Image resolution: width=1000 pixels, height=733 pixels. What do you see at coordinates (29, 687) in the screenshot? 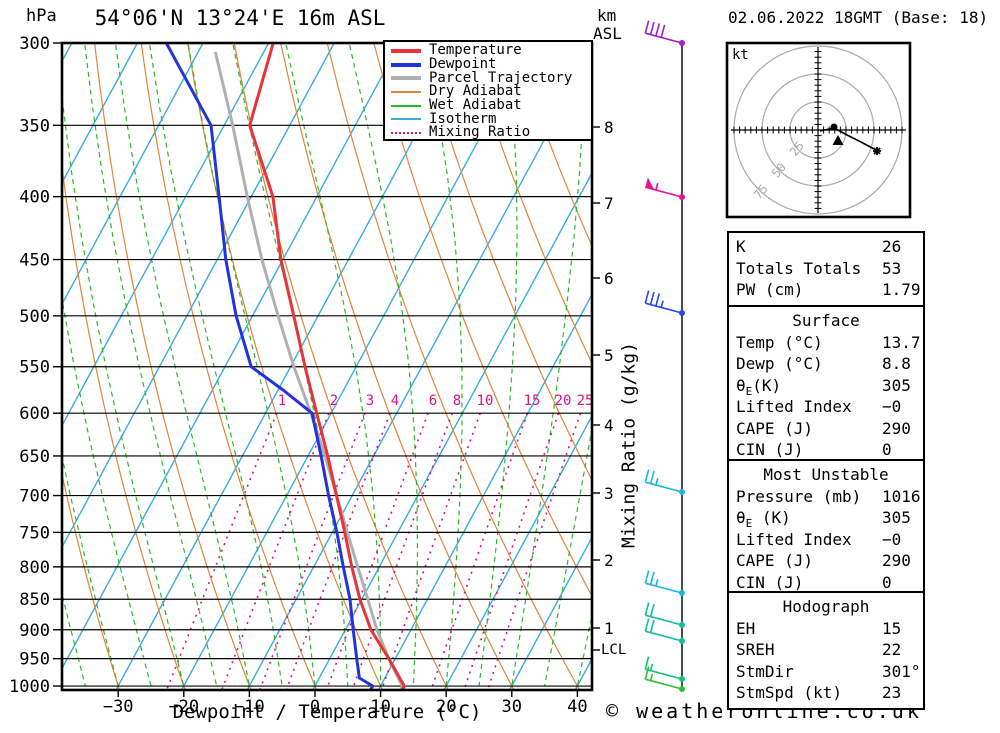
I see `pressure-tick-label: 1000` at bounding box center [29, 687].